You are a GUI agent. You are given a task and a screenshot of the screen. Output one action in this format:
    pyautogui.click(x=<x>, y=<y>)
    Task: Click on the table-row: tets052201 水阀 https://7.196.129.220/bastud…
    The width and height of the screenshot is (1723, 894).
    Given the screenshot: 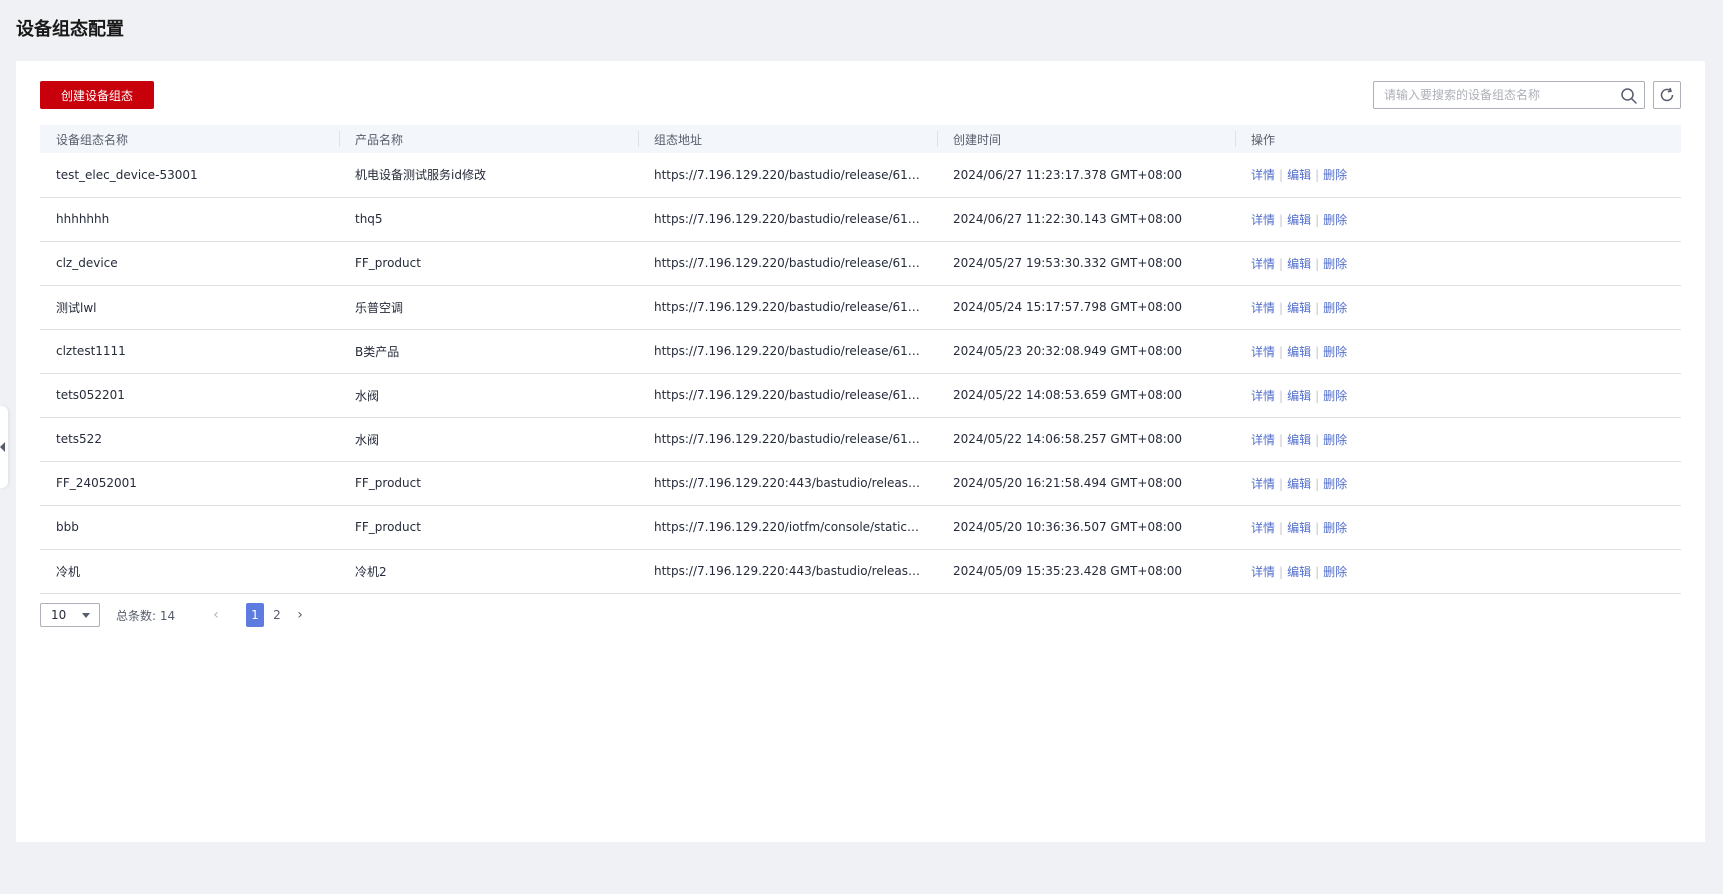 What is the action you would take?
    pyautogui.click(x=860, y=395)
    